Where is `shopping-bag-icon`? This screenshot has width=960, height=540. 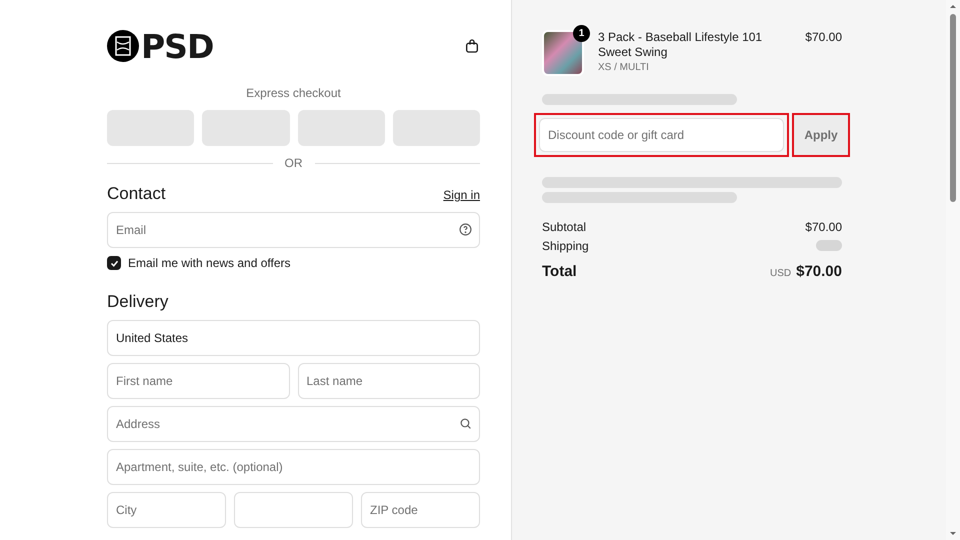 shopping-bag-icon is located at coordinates (472, 46).